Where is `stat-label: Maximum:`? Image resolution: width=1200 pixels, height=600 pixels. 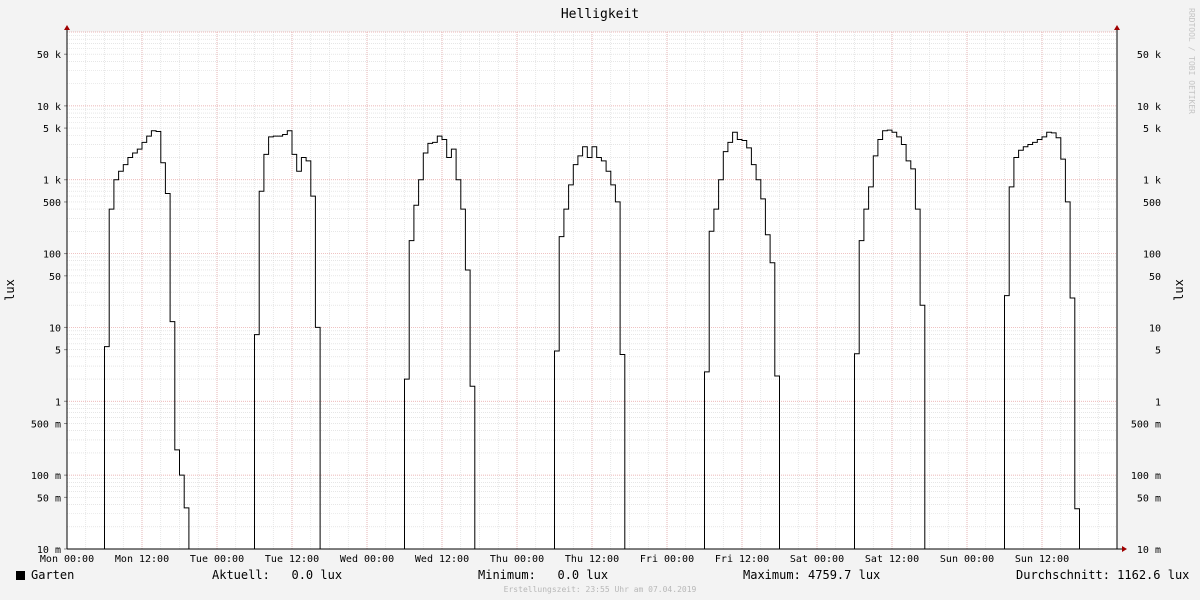
stat-label: Maximum: is located at coordinates (772, 575).